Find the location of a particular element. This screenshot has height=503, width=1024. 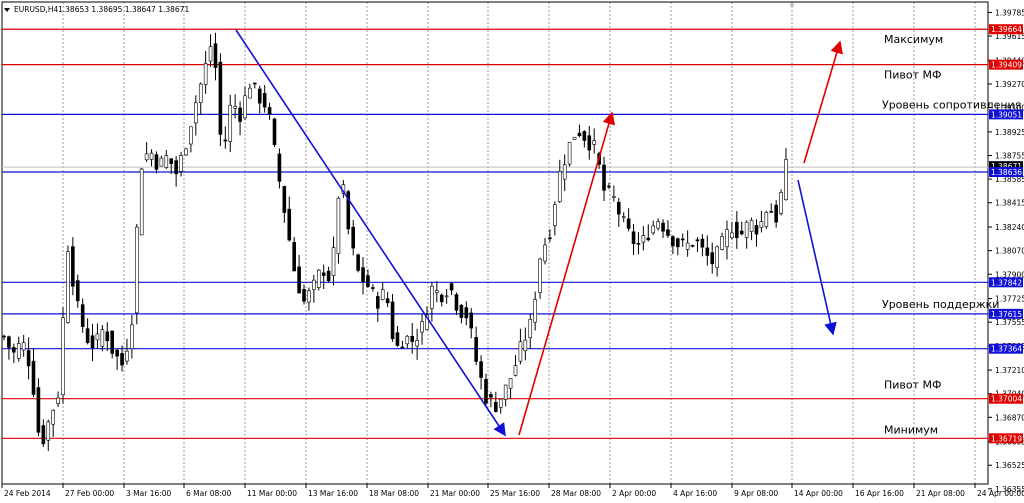

price-tick-label: 1.38415 is located at coordinates (1009, 203).